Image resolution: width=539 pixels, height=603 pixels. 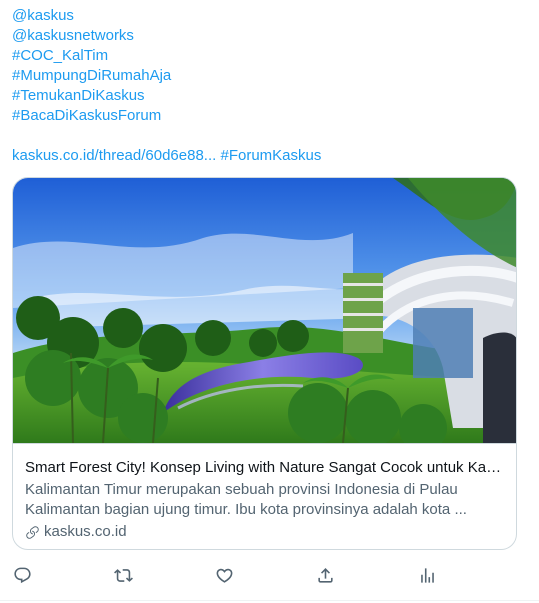 I want to click on reply-icon, so click(x=22, y=575).